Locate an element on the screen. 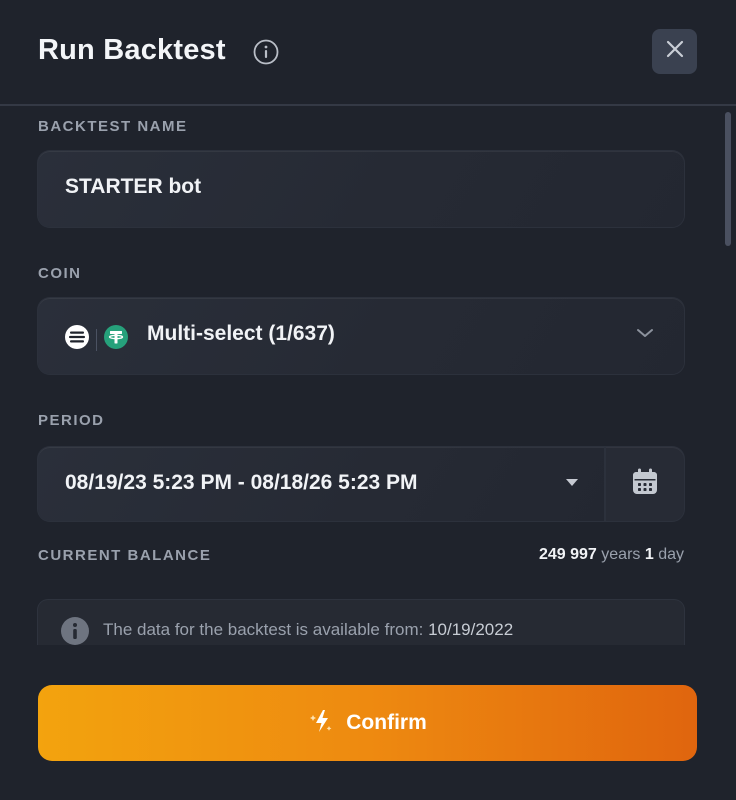 The height and width of the screenshot is (800, 736). backtest-name-input: STARTER bot is located at coordinates (361, 189).